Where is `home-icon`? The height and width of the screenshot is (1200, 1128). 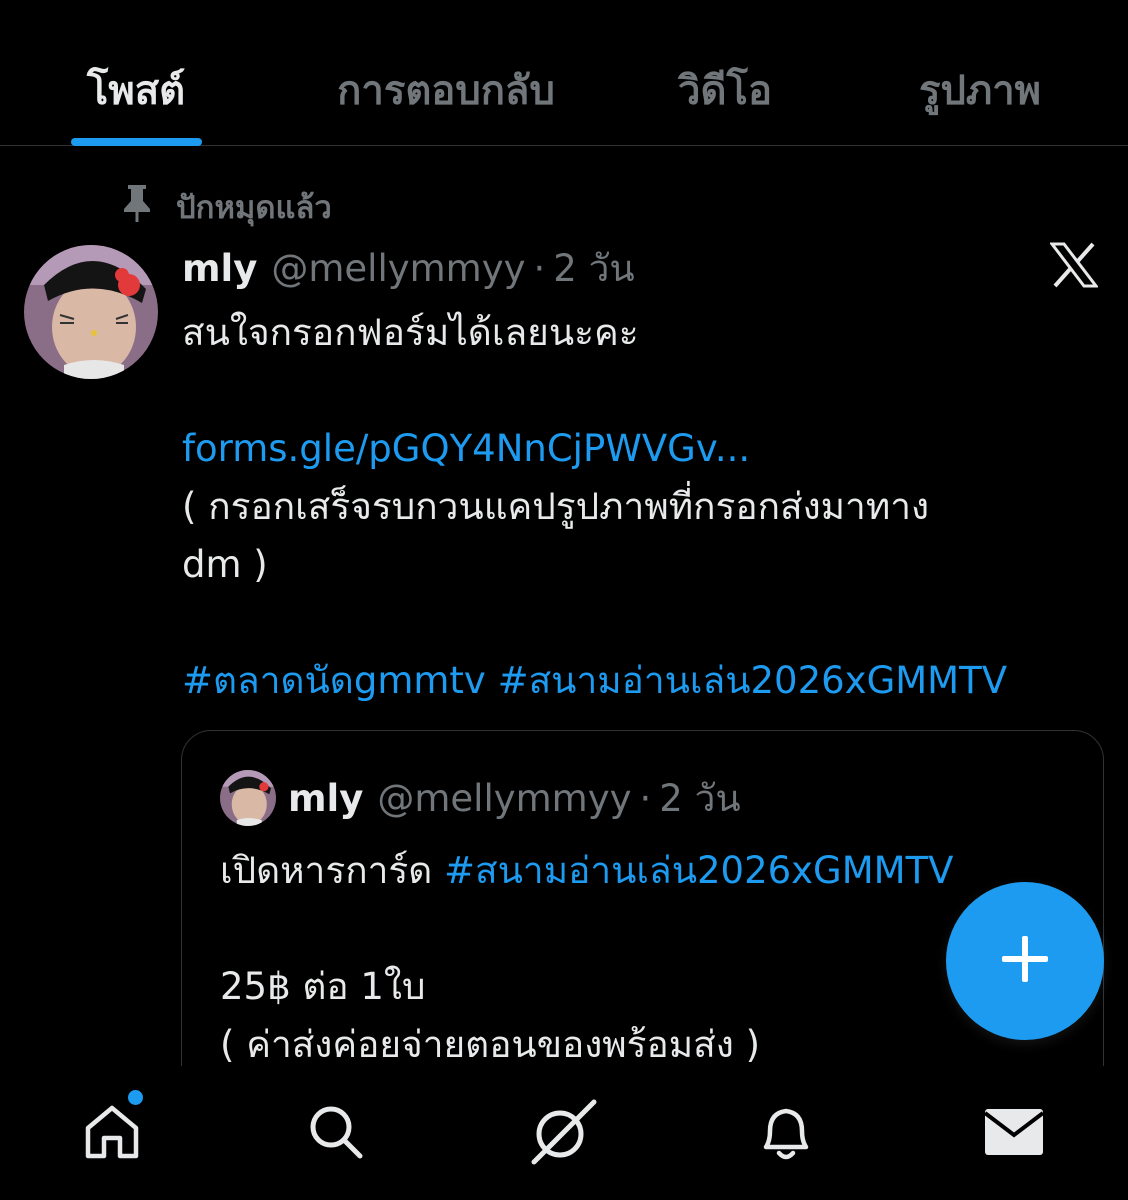
home-icon is located at coordinates (112, 1134).